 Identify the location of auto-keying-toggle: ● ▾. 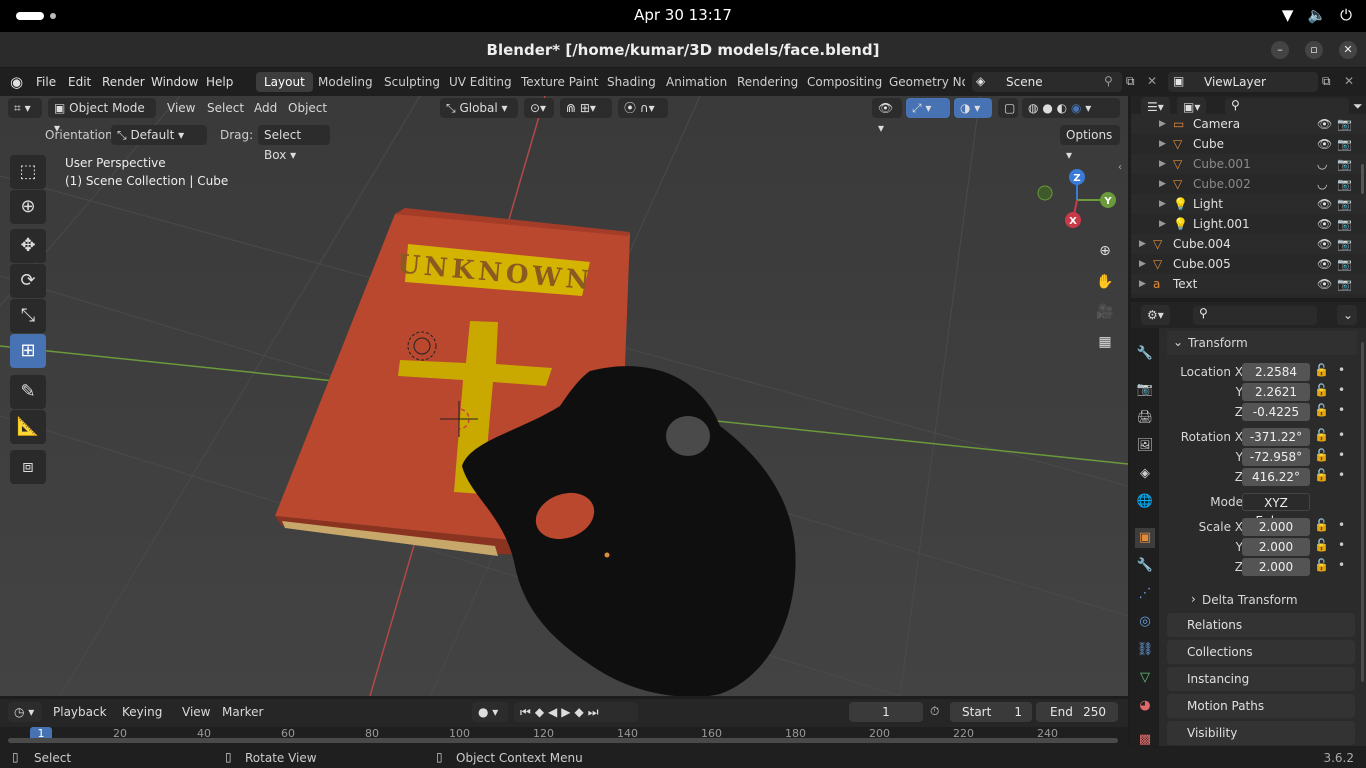
(490, 712).